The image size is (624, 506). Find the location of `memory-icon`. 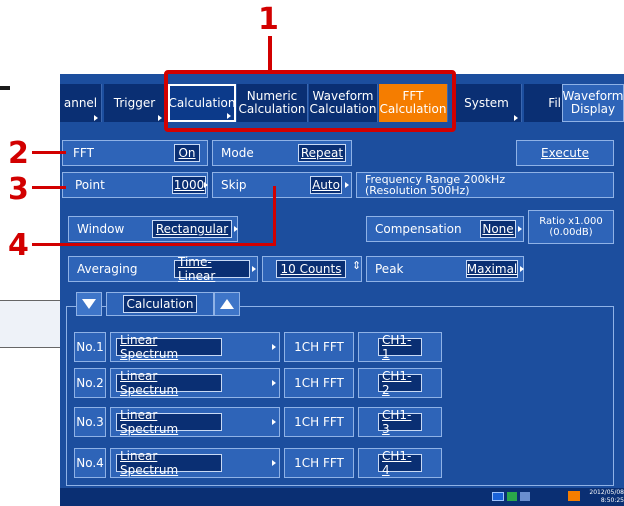

memory-icon is located at coordinates (525, 496).